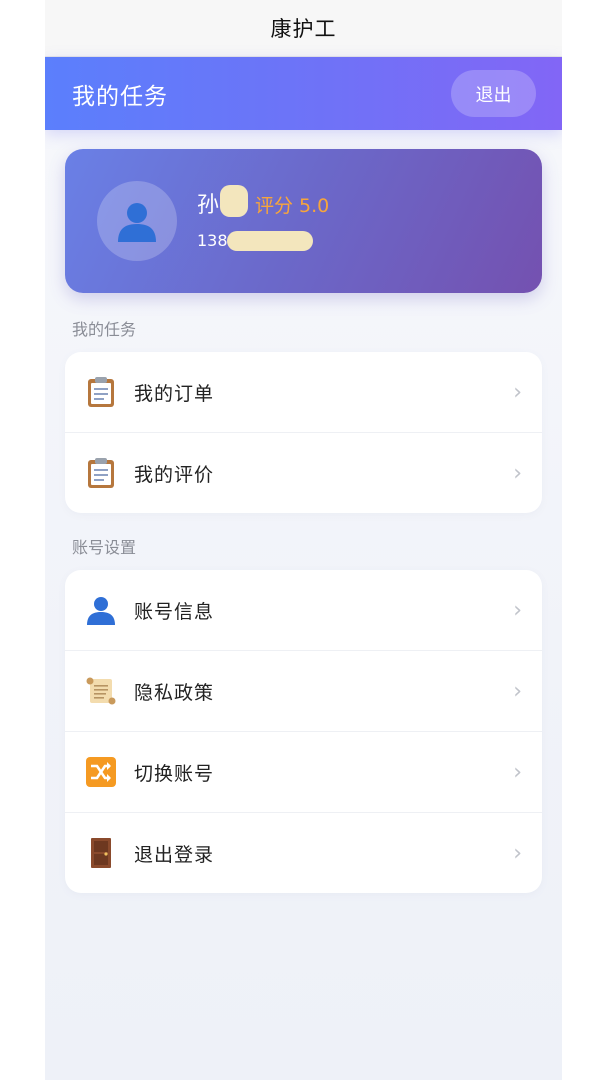 The image size is (607, 1080). I want to click on app-title: 康护工, so click(303, 29).